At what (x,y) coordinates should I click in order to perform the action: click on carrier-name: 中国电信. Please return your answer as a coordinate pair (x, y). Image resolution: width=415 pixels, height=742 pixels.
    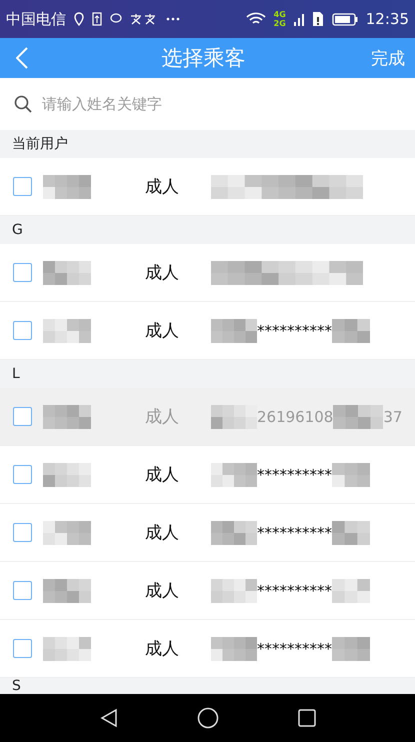
    Looking at the image, I should click on (36, 19).